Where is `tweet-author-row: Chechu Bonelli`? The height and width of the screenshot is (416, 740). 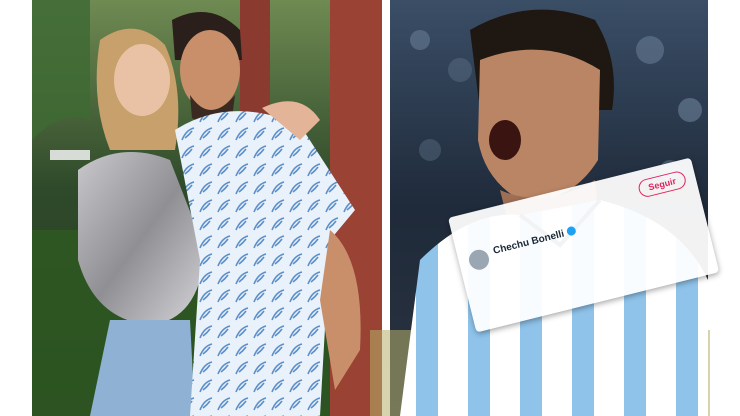
tweet-author-row: Chechu Bonelli is located at coordinates (534, 241).